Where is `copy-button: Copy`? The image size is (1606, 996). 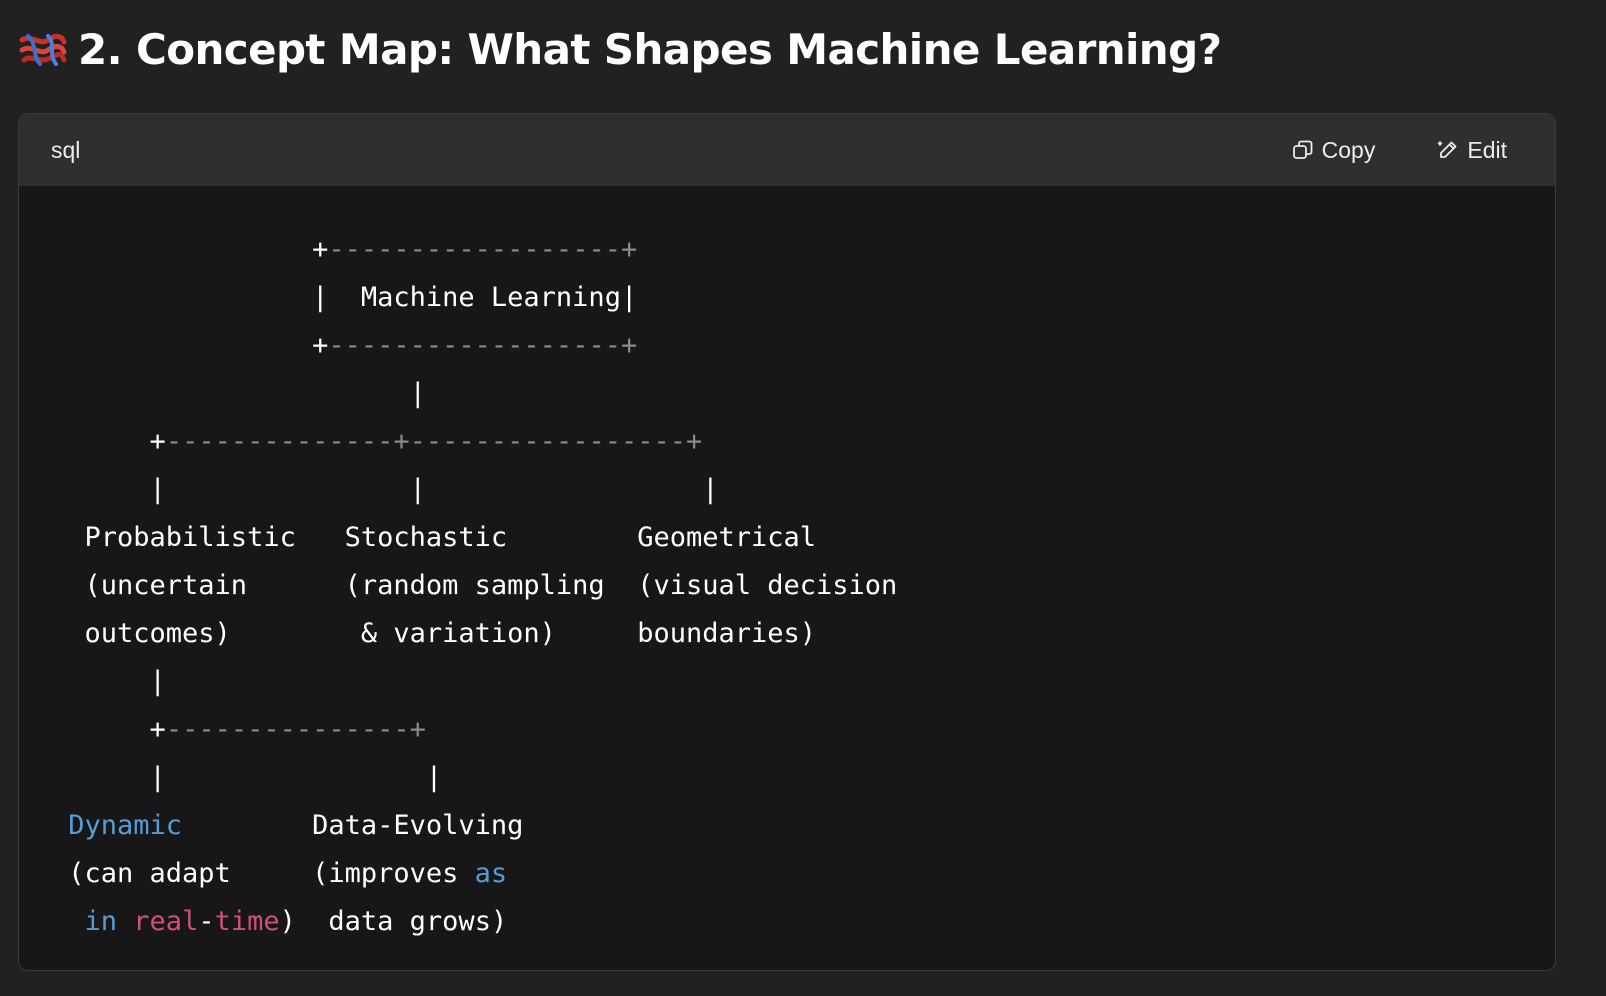
copy-button: Copy is located at coordinates (1334, 150).